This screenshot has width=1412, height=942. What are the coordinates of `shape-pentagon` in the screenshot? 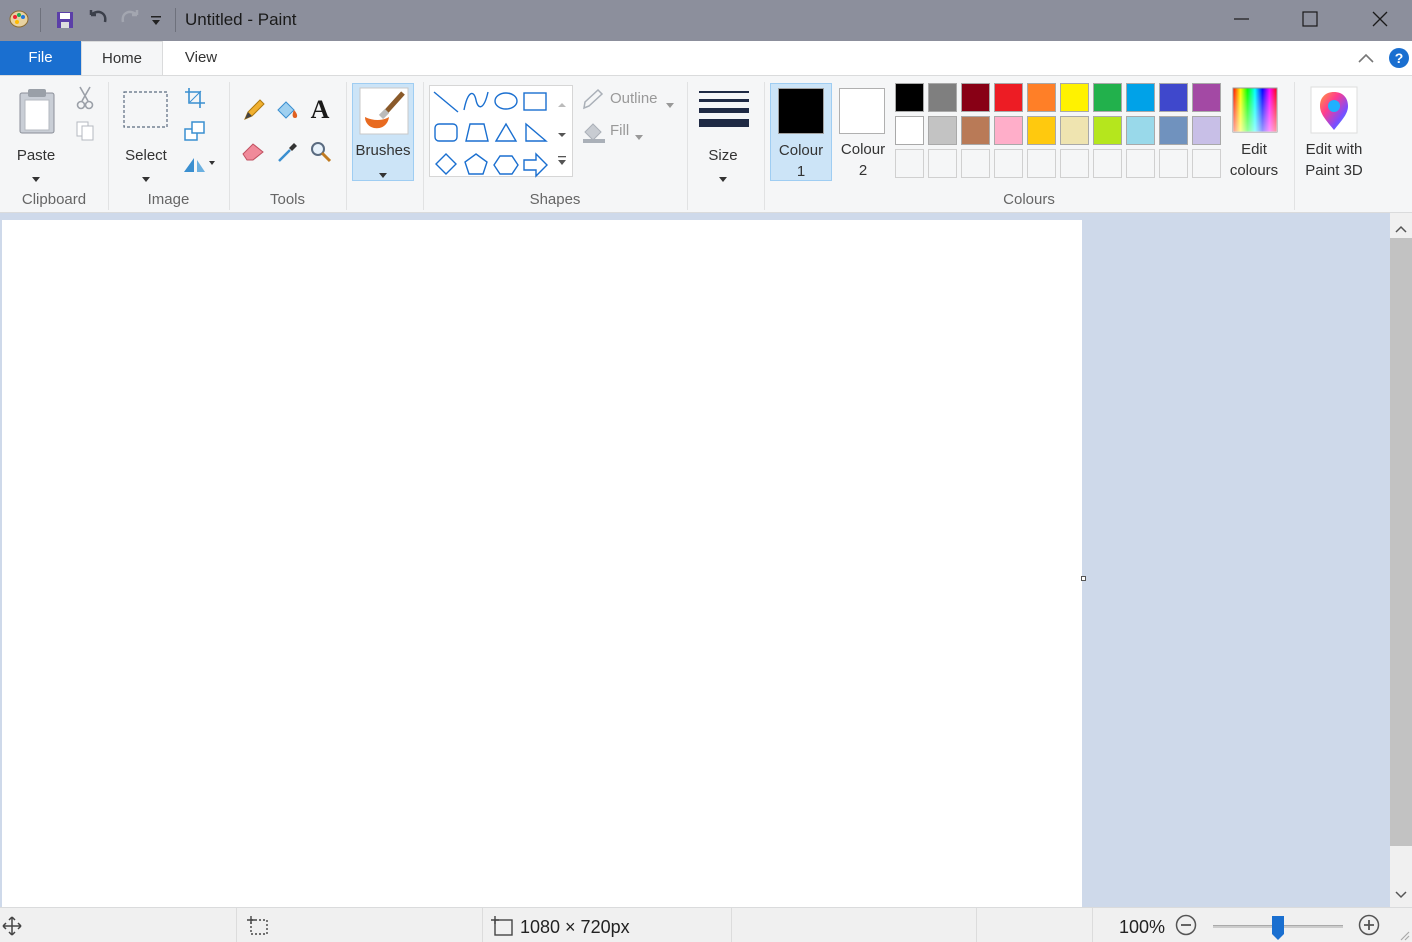 It's located at (476, 164).